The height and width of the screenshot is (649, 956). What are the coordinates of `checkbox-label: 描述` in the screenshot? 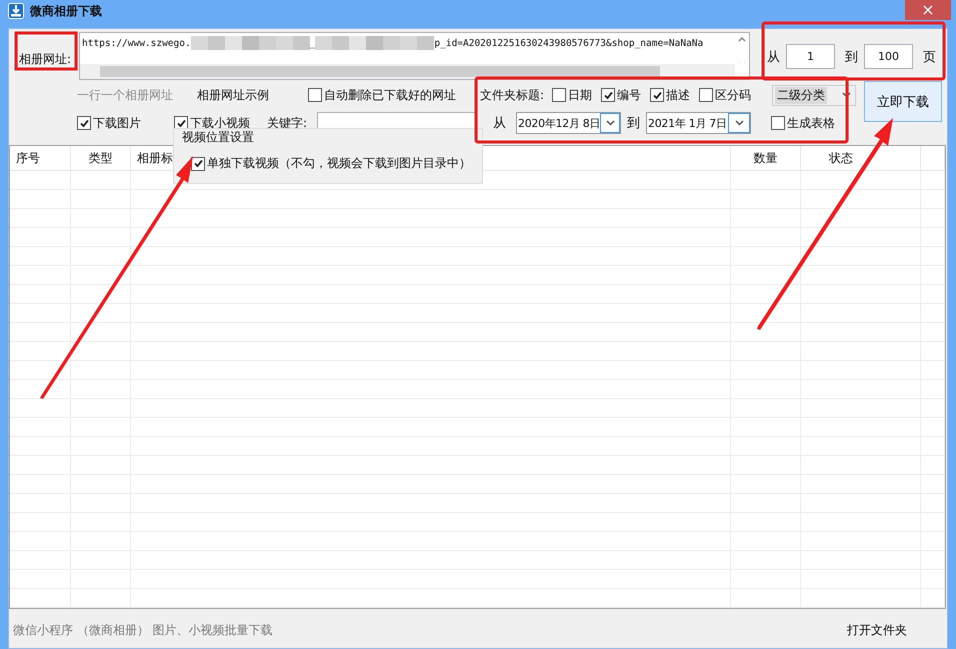 It's located at (678, 95).